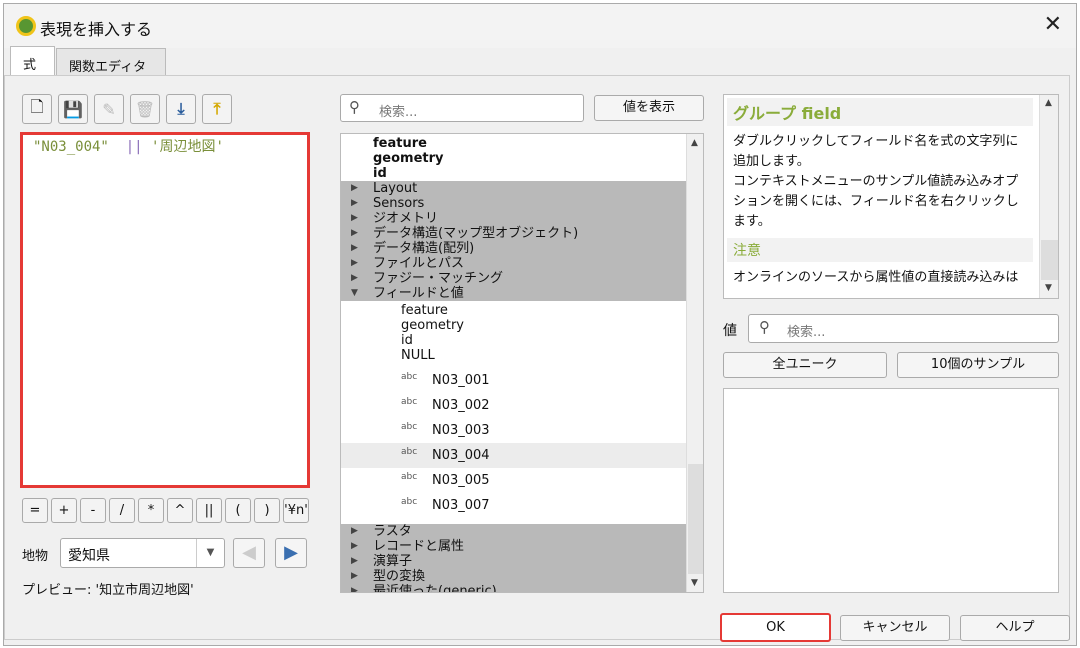  Describe the element at coordinates (93, 510) in the screenshot. I see `operator-button: -` at that location.